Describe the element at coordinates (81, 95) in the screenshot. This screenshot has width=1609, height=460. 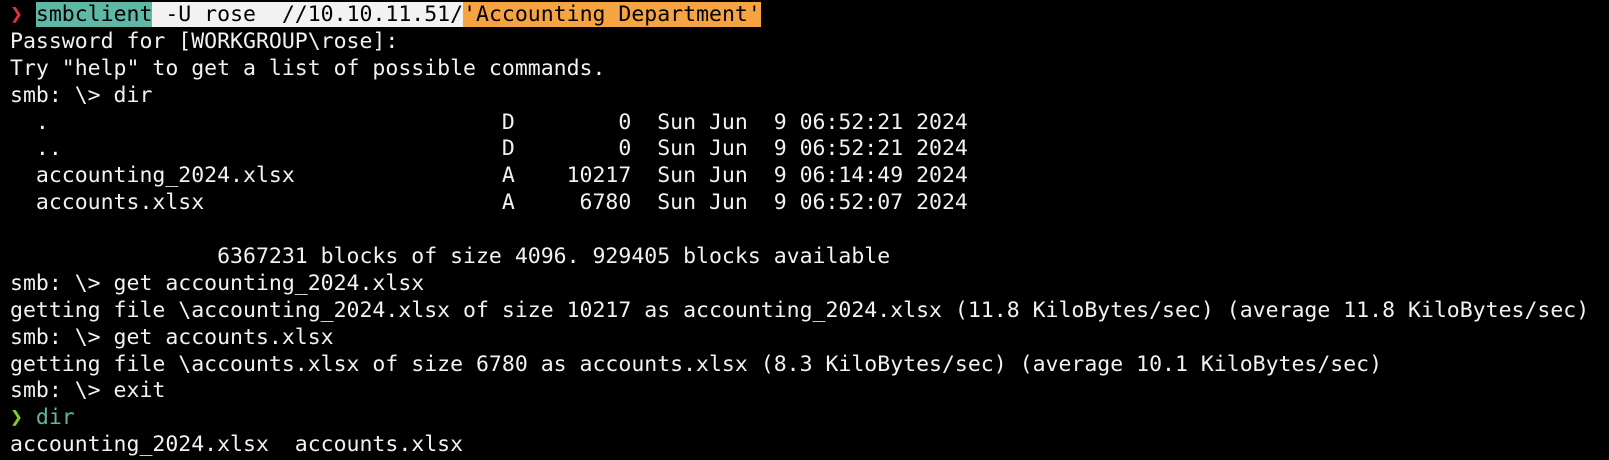
I see `smb-prompt-line: smb: \> dir` at that location.